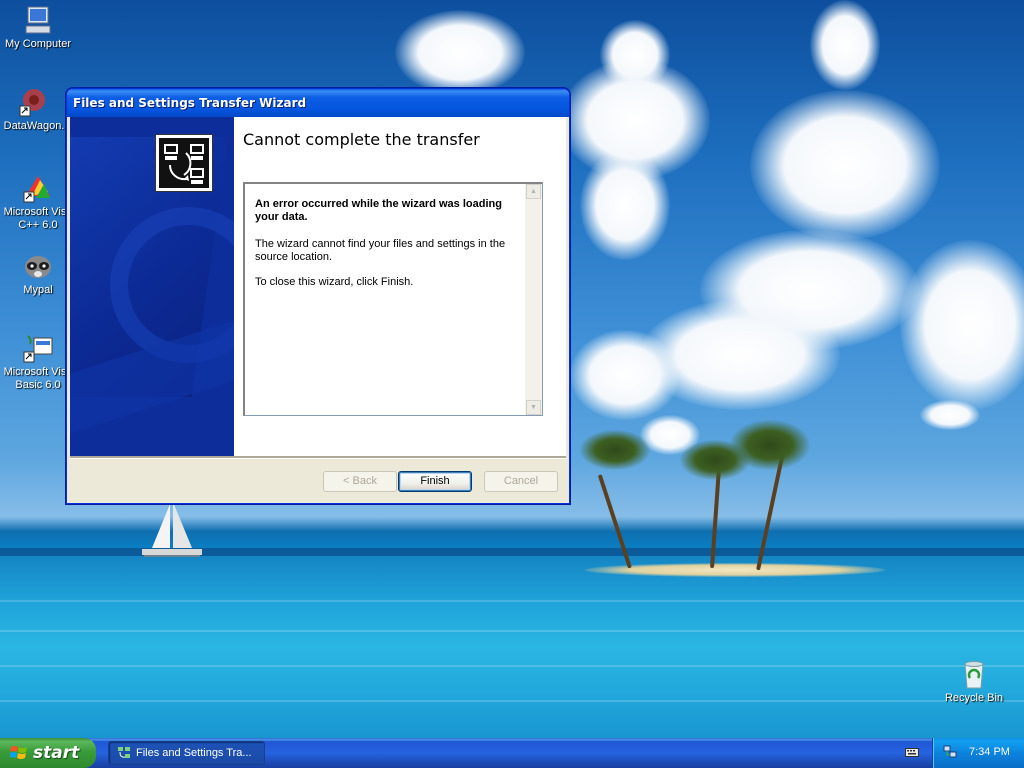 This screenshot has height=768, width=1024. What do you see at coordinates (521, 481) in the screenshot?
I see `cancel-button: Cancel` at bounding box center [521, 481].